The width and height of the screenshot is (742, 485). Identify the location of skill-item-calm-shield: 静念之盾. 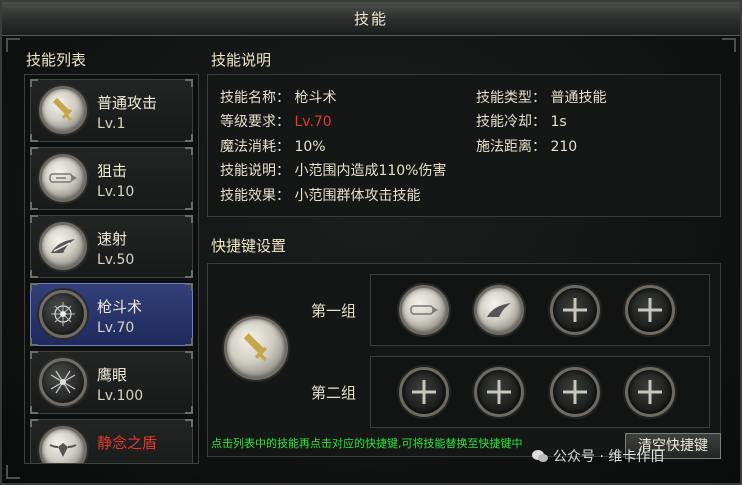
(111, 441).